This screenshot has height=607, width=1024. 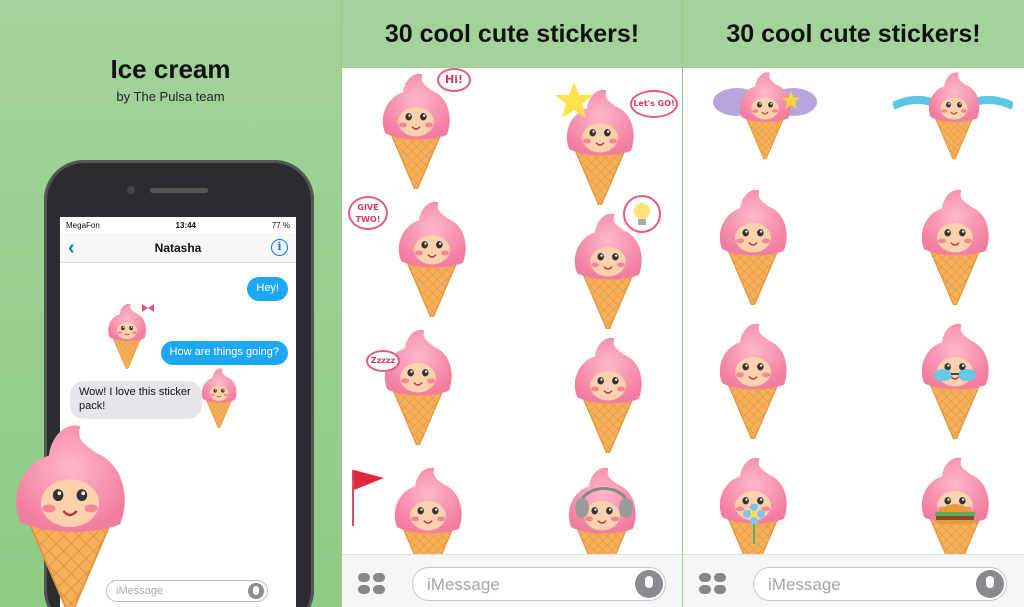 I want to click on status-bar: MegaFon 13:44 77 %, so click(x=178, y=225).